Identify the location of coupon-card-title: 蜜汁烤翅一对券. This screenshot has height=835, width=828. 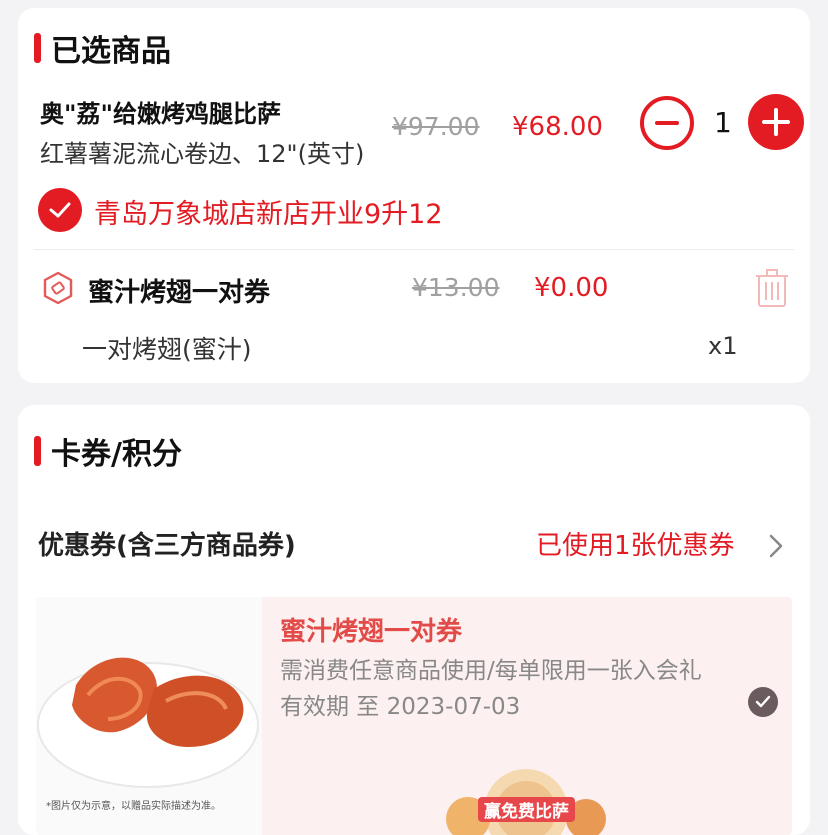
(371, 632).